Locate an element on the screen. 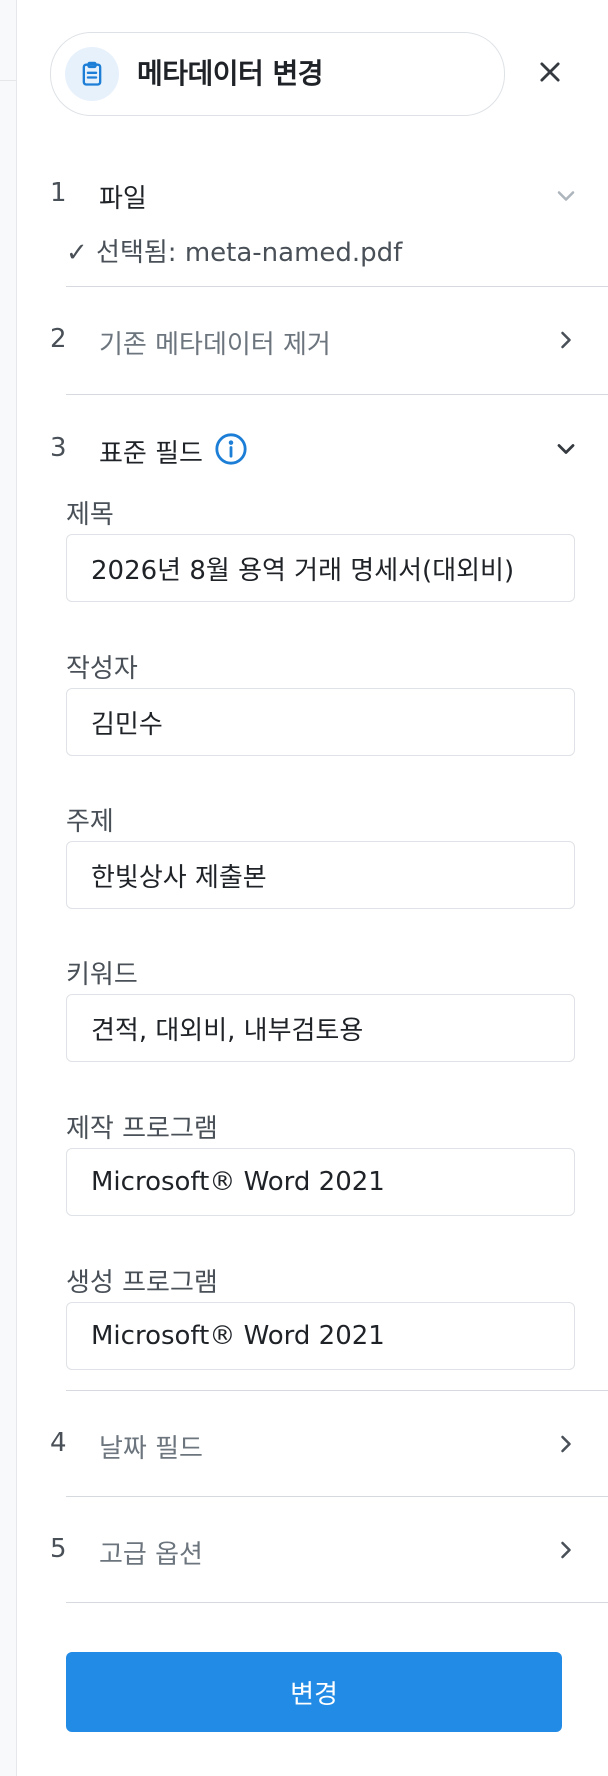 This screenshot has width=608, height=1776. close-icon is located at coordinates (550, 72).